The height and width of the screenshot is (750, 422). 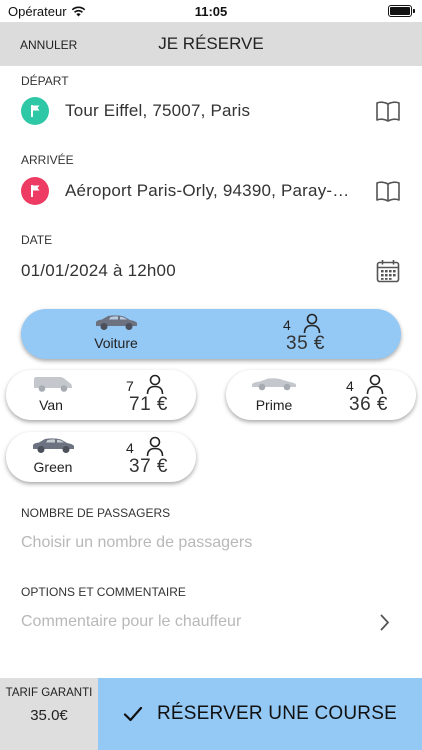 What do you see at coordinates (274, 384) in the screenshot?
I see `sports-car-icon` at bounding box center [274, 384].